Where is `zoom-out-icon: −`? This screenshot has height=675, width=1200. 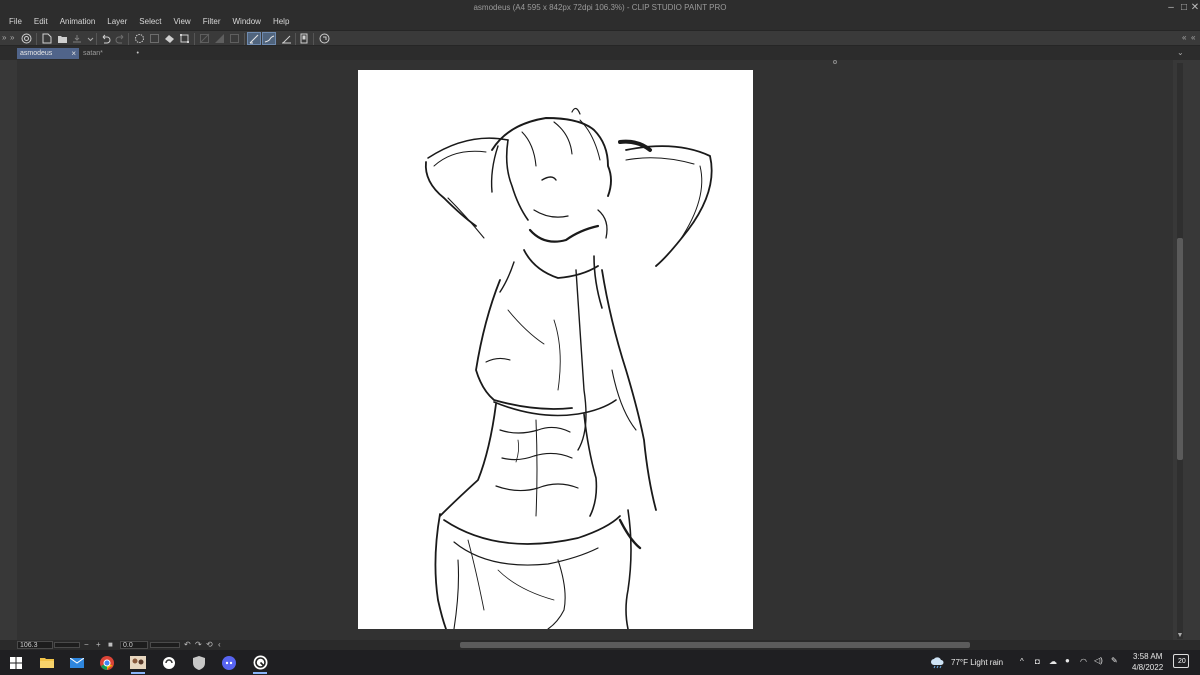
zoom-out-icon: − is located at coordinates (86, 645).